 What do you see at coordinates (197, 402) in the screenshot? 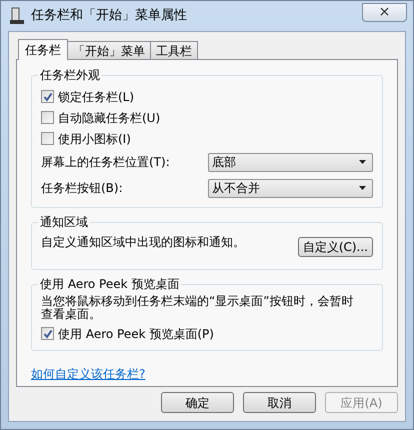
I see `dialog-button: 确定` at bounding box center [197, 402].